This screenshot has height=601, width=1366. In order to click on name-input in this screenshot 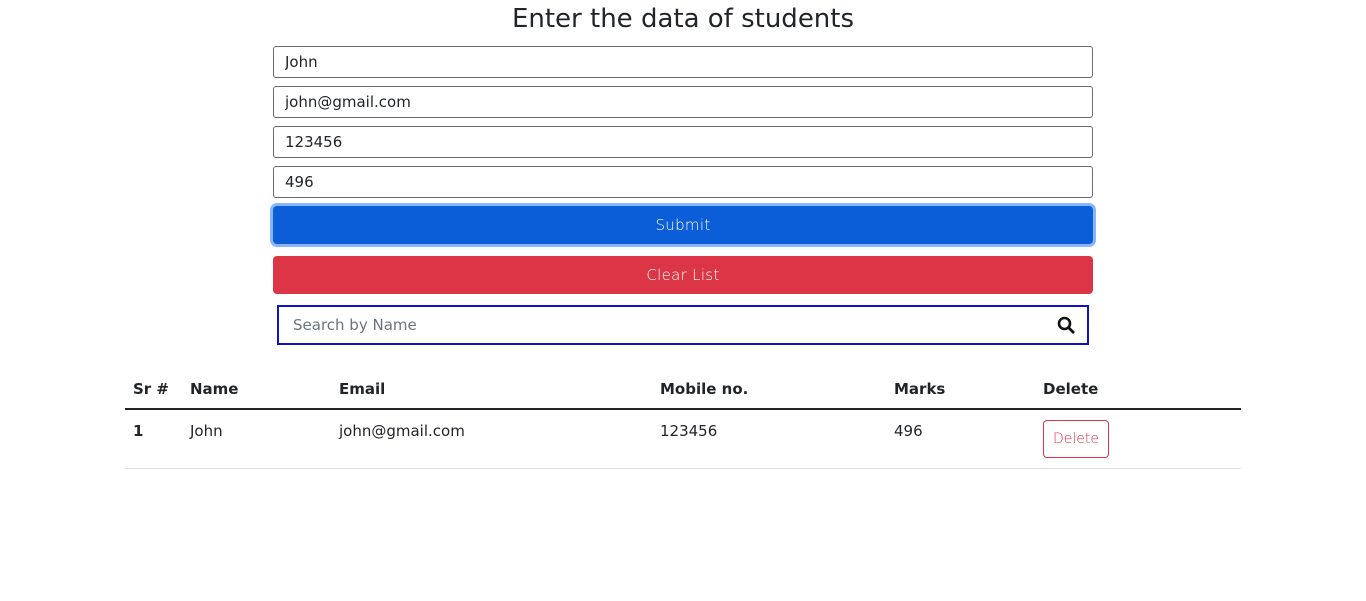, I will do `click(683, 62)`.